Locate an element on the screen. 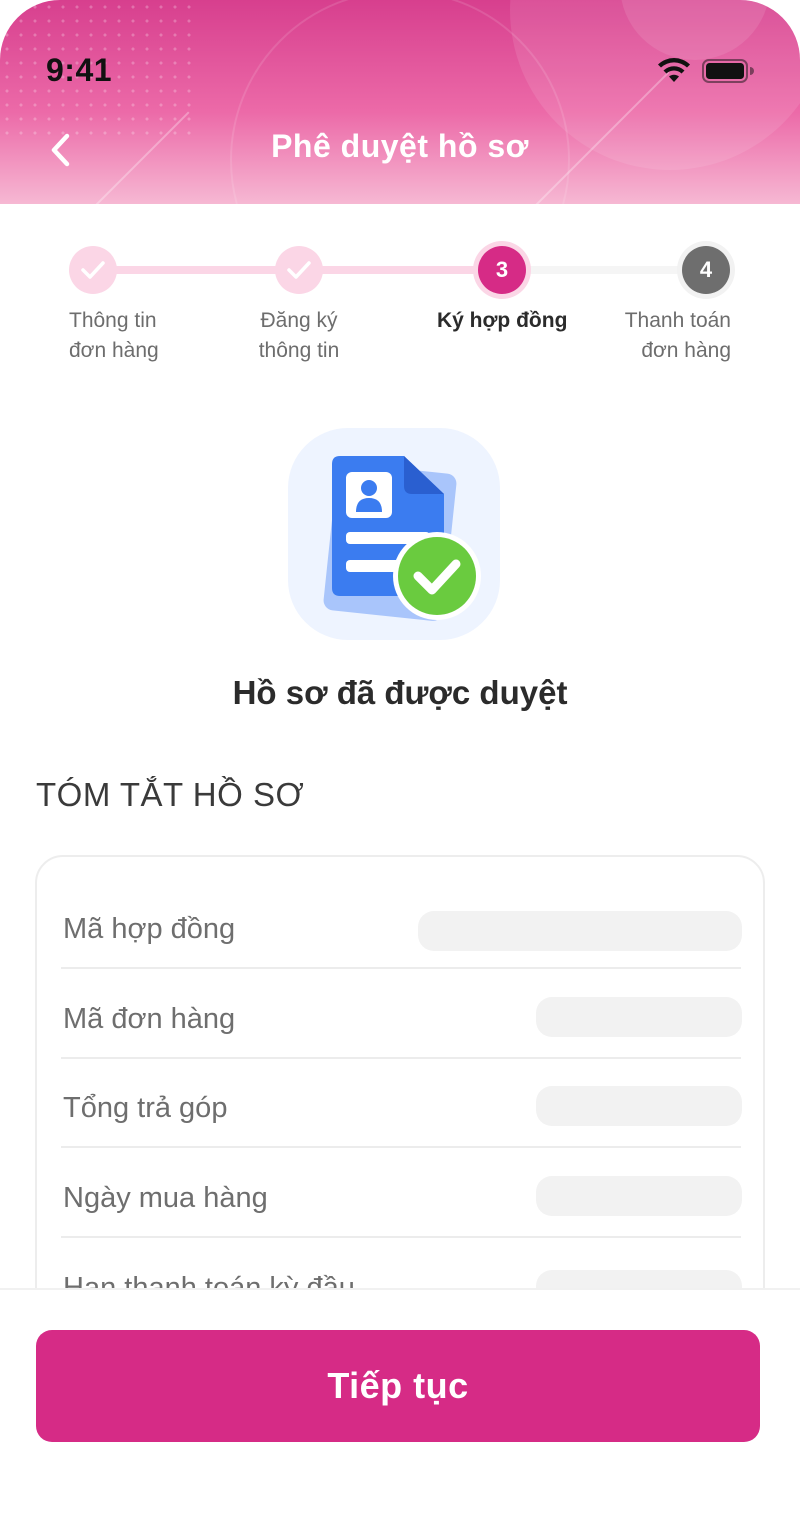 The image size is (800, 1520). status-bar: 9:41 is located at coordinates (400, 60).